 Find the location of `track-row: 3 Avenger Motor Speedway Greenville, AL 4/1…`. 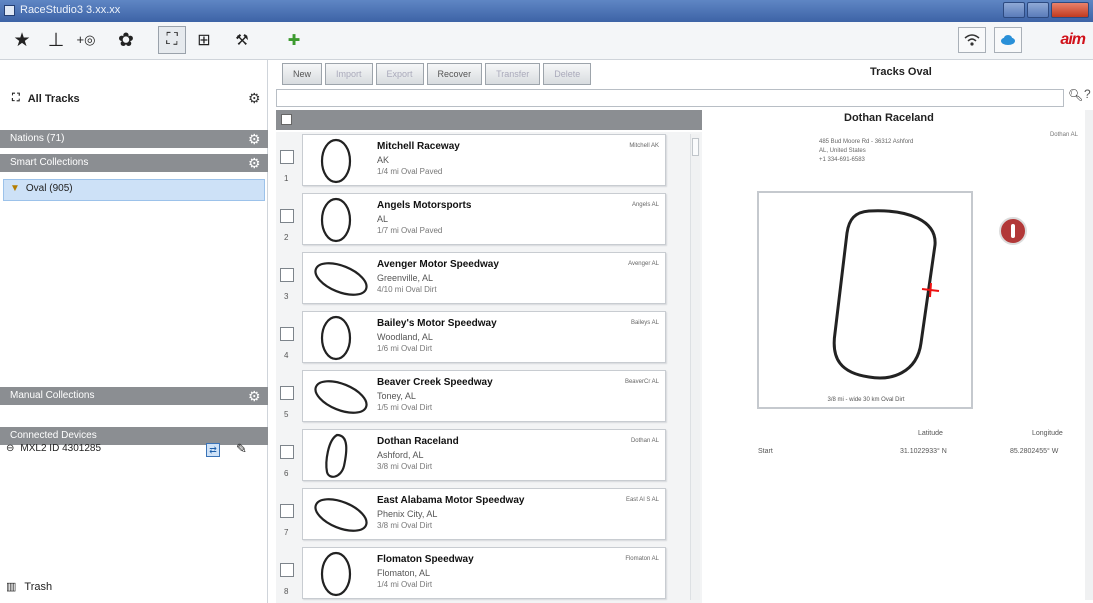

track-row: 3 Avenger Motor Speedway Greenville, AL 4/1… is located at coordinates (476, 279).